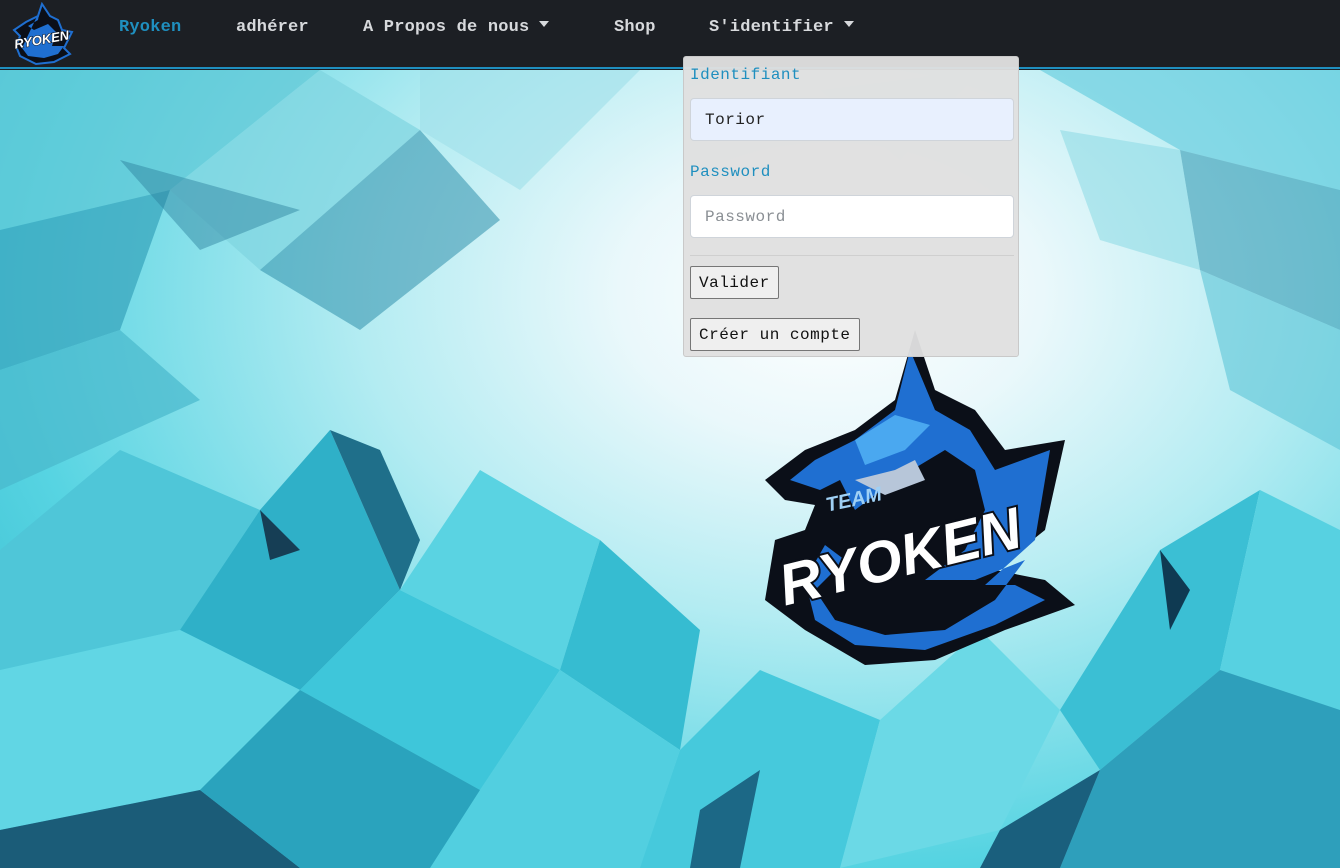 The height and width of the screenshot is (868, 1340). I want to click on nav-item-shop: Shop, so click(635, 27).